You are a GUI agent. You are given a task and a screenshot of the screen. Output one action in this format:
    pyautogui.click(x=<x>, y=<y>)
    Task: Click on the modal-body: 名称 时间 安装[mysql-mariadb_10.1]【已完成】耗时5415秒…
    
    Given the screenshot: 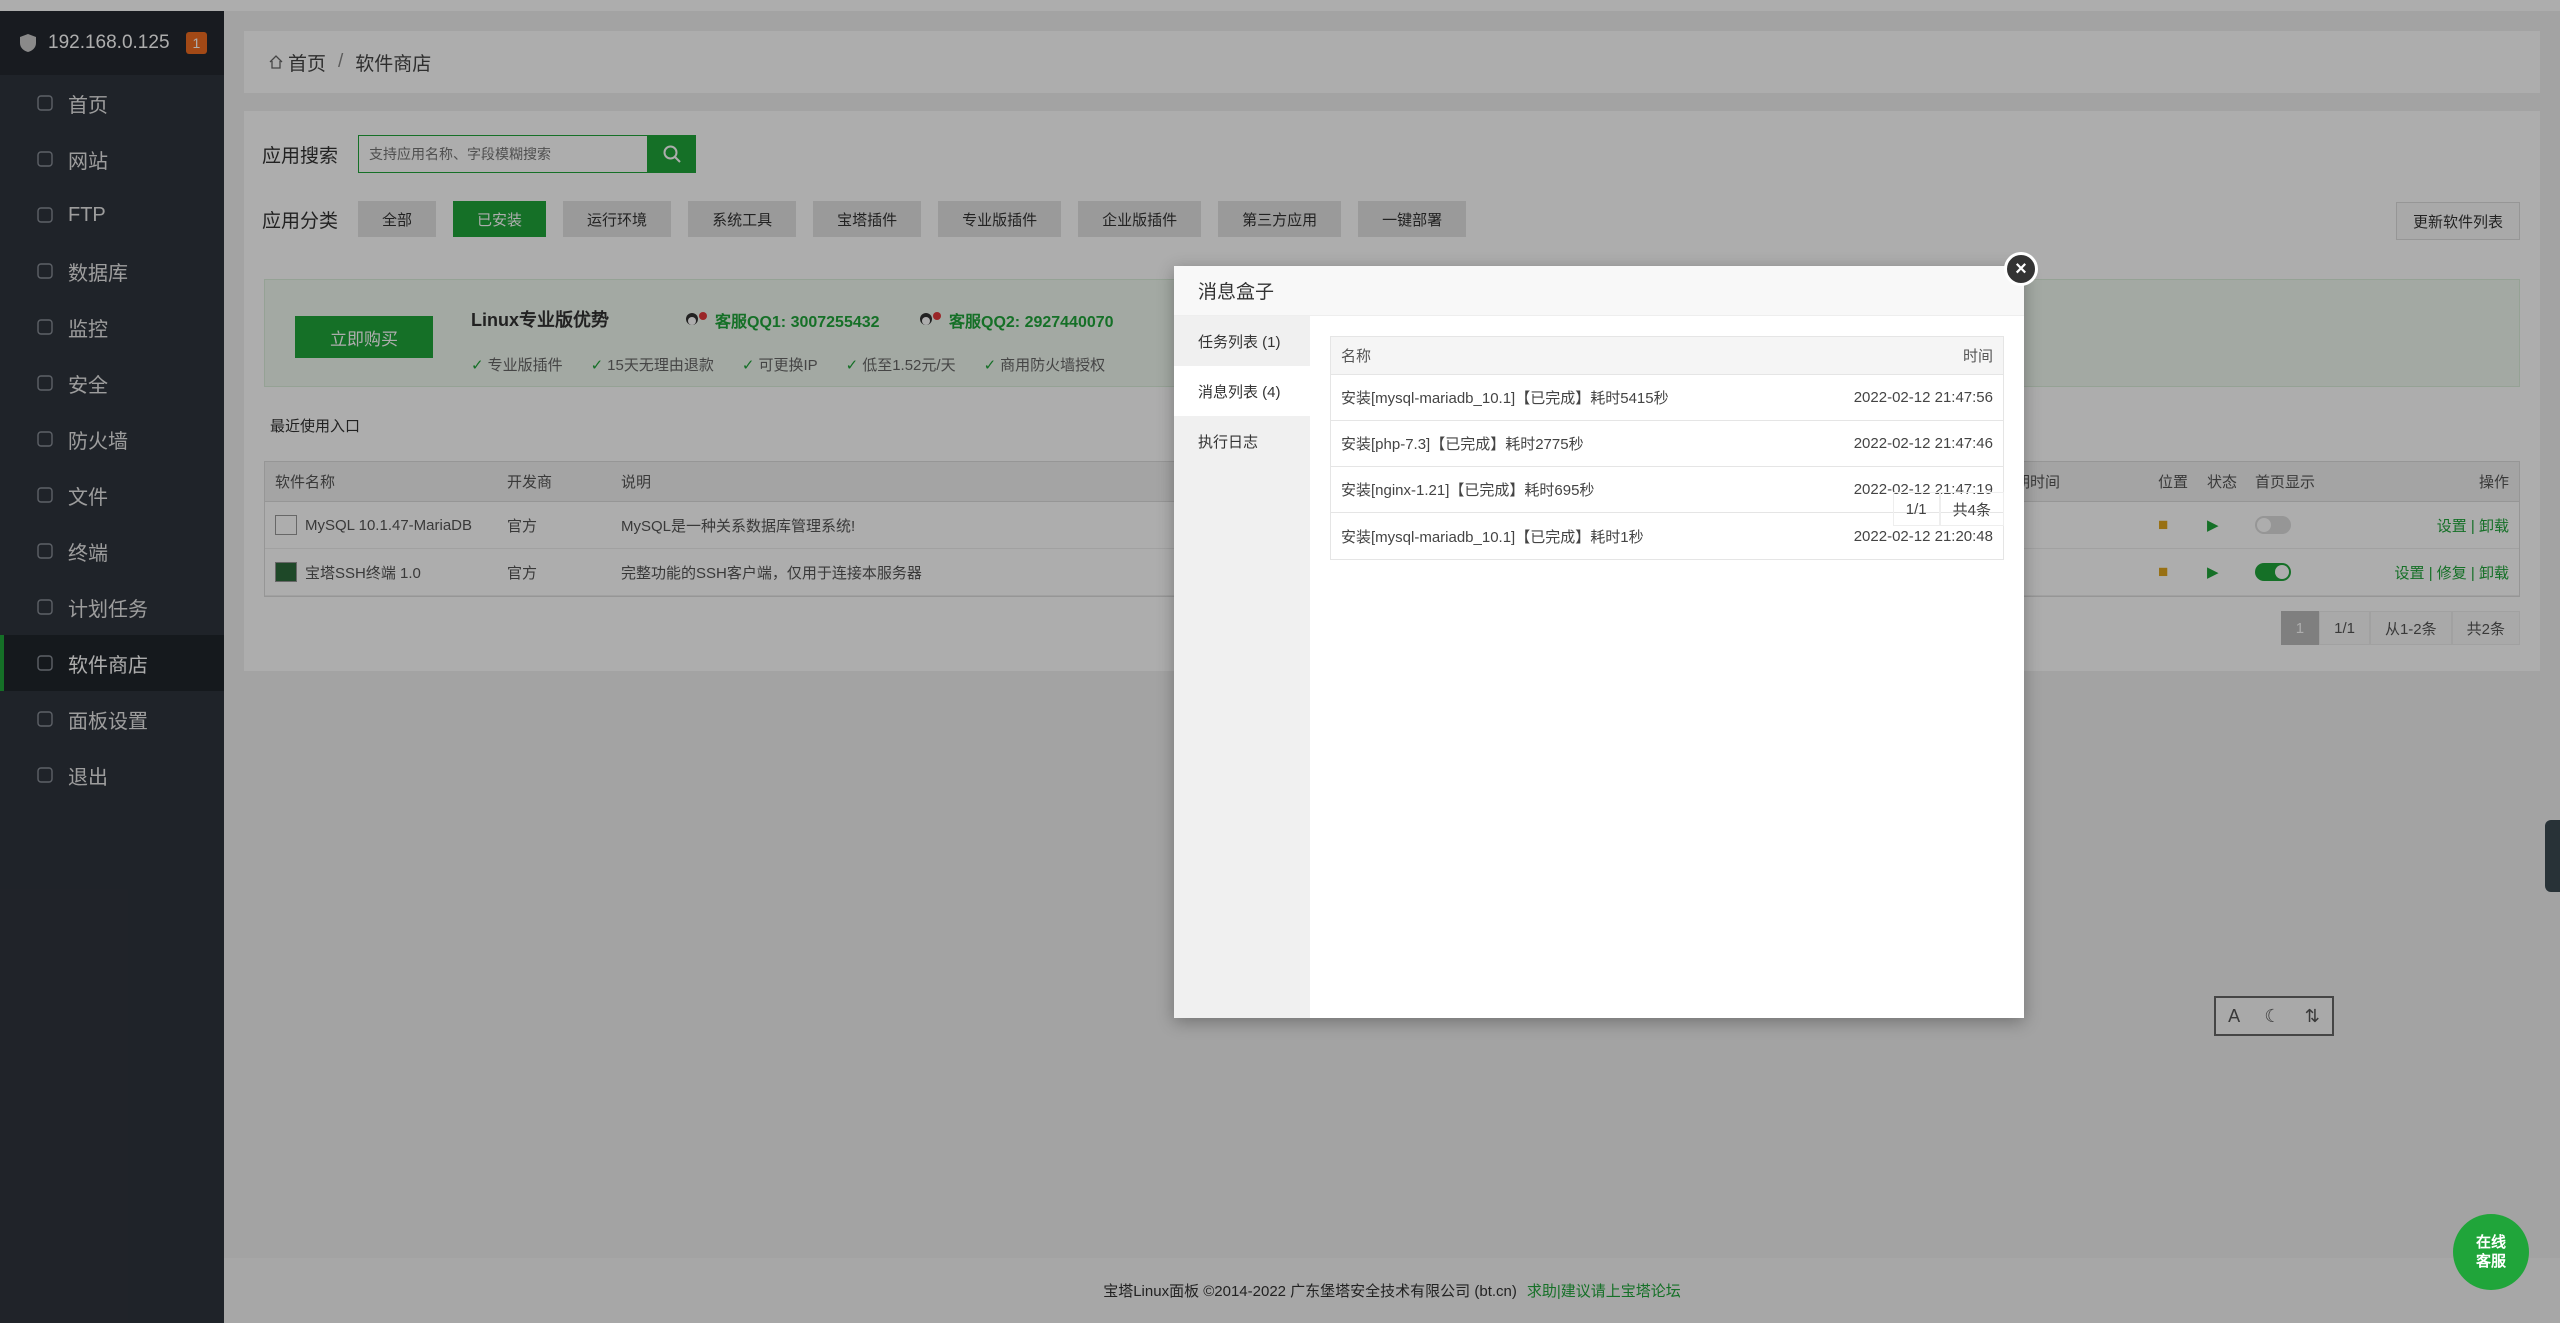 What is the action you would take?
    pyautogui.click(x=1667, y=667)
    